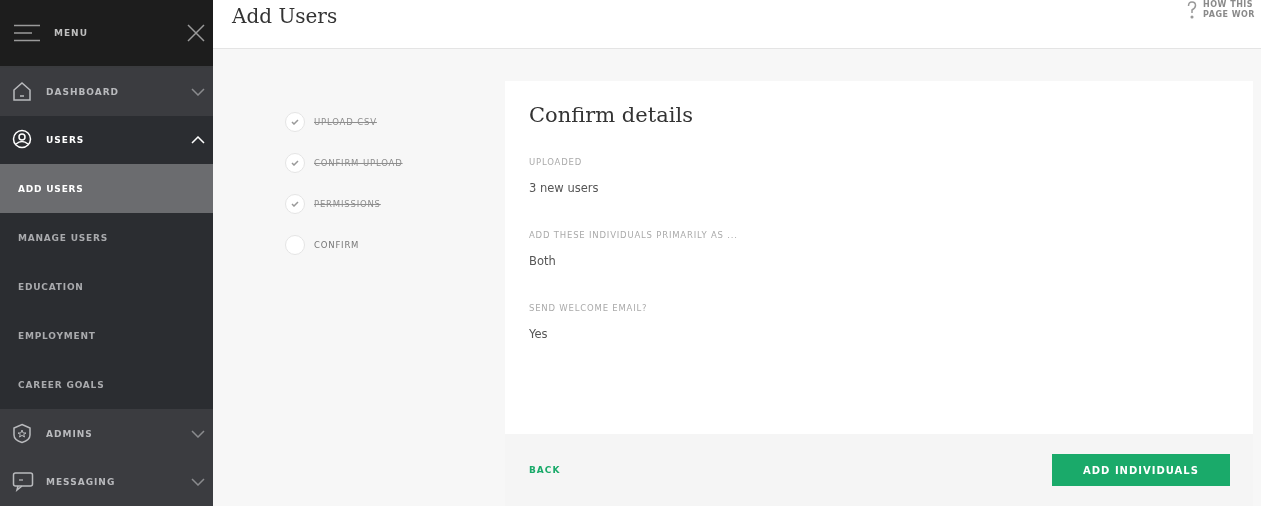 Image resolution: width=1261 pixels, height=506 pixels. What do you see at coordinates (345, 122) in the screenshot?
I see `step-label: UPLOAD-CSV` at bounding box center [345, 122].